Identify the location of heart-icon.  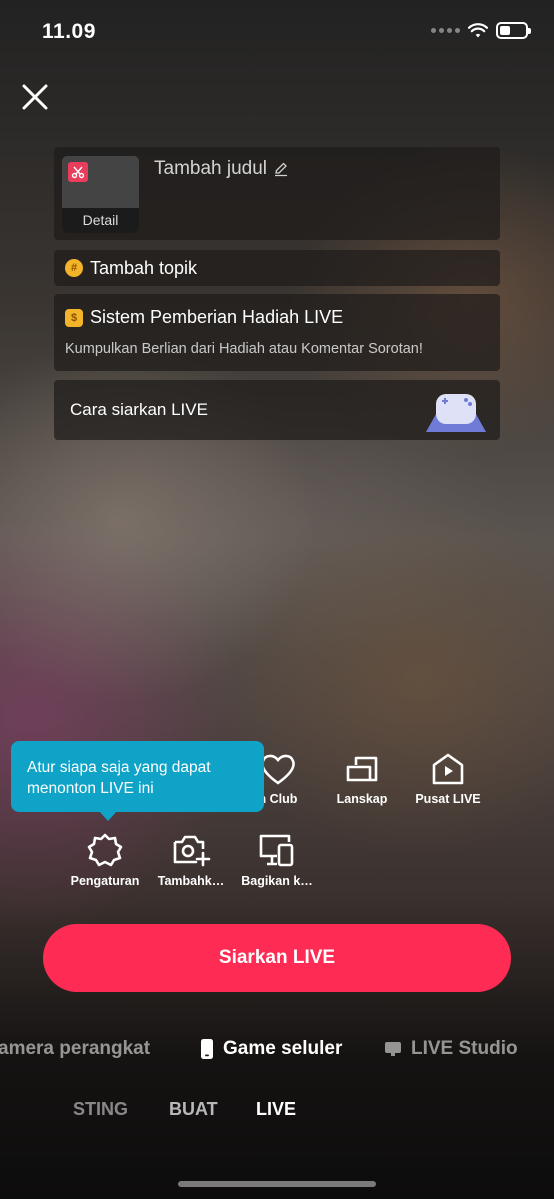
(278, 769).